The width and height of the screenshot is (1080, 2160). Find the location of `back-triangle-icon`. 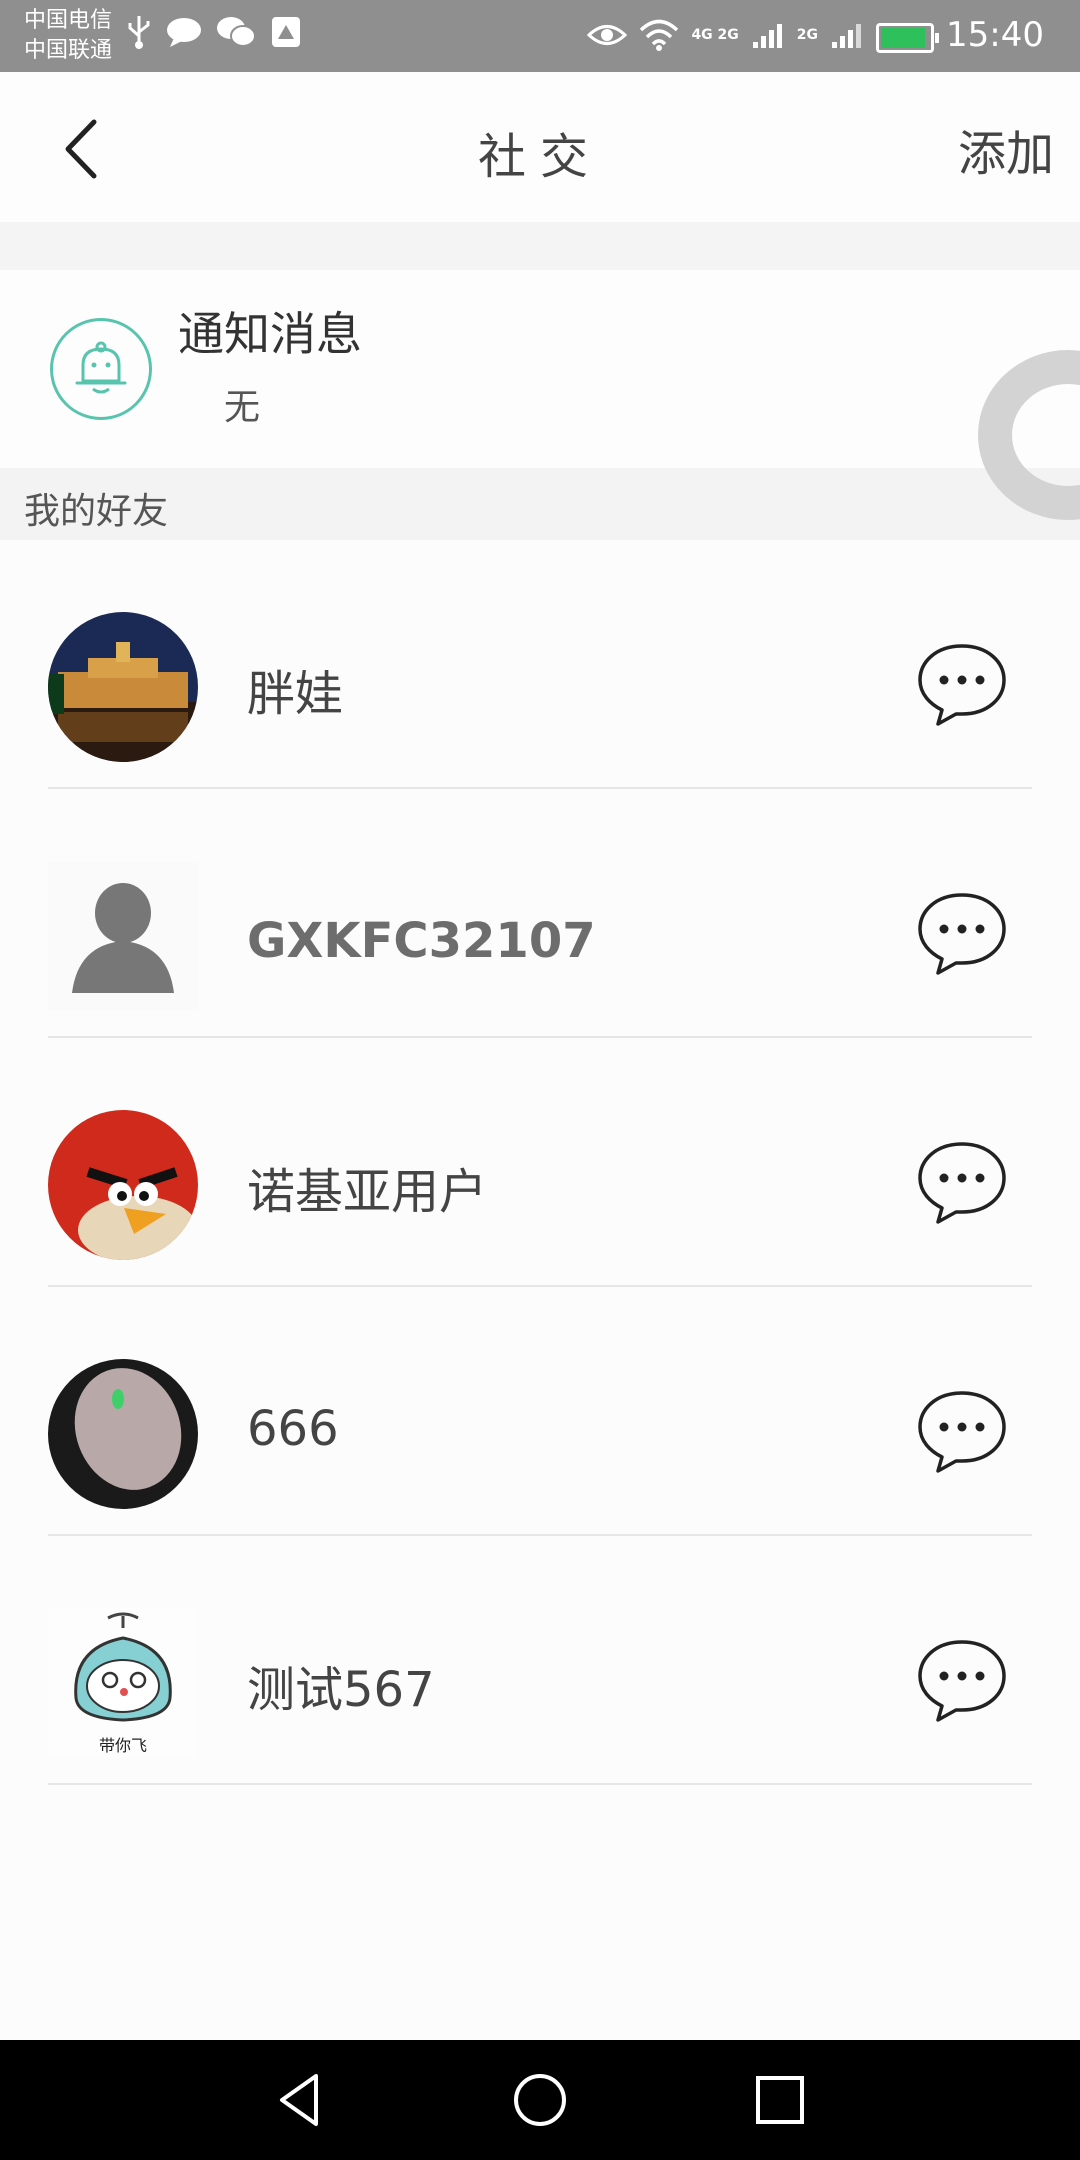

back-triangle-icon is located at coordinates (299, 2100).